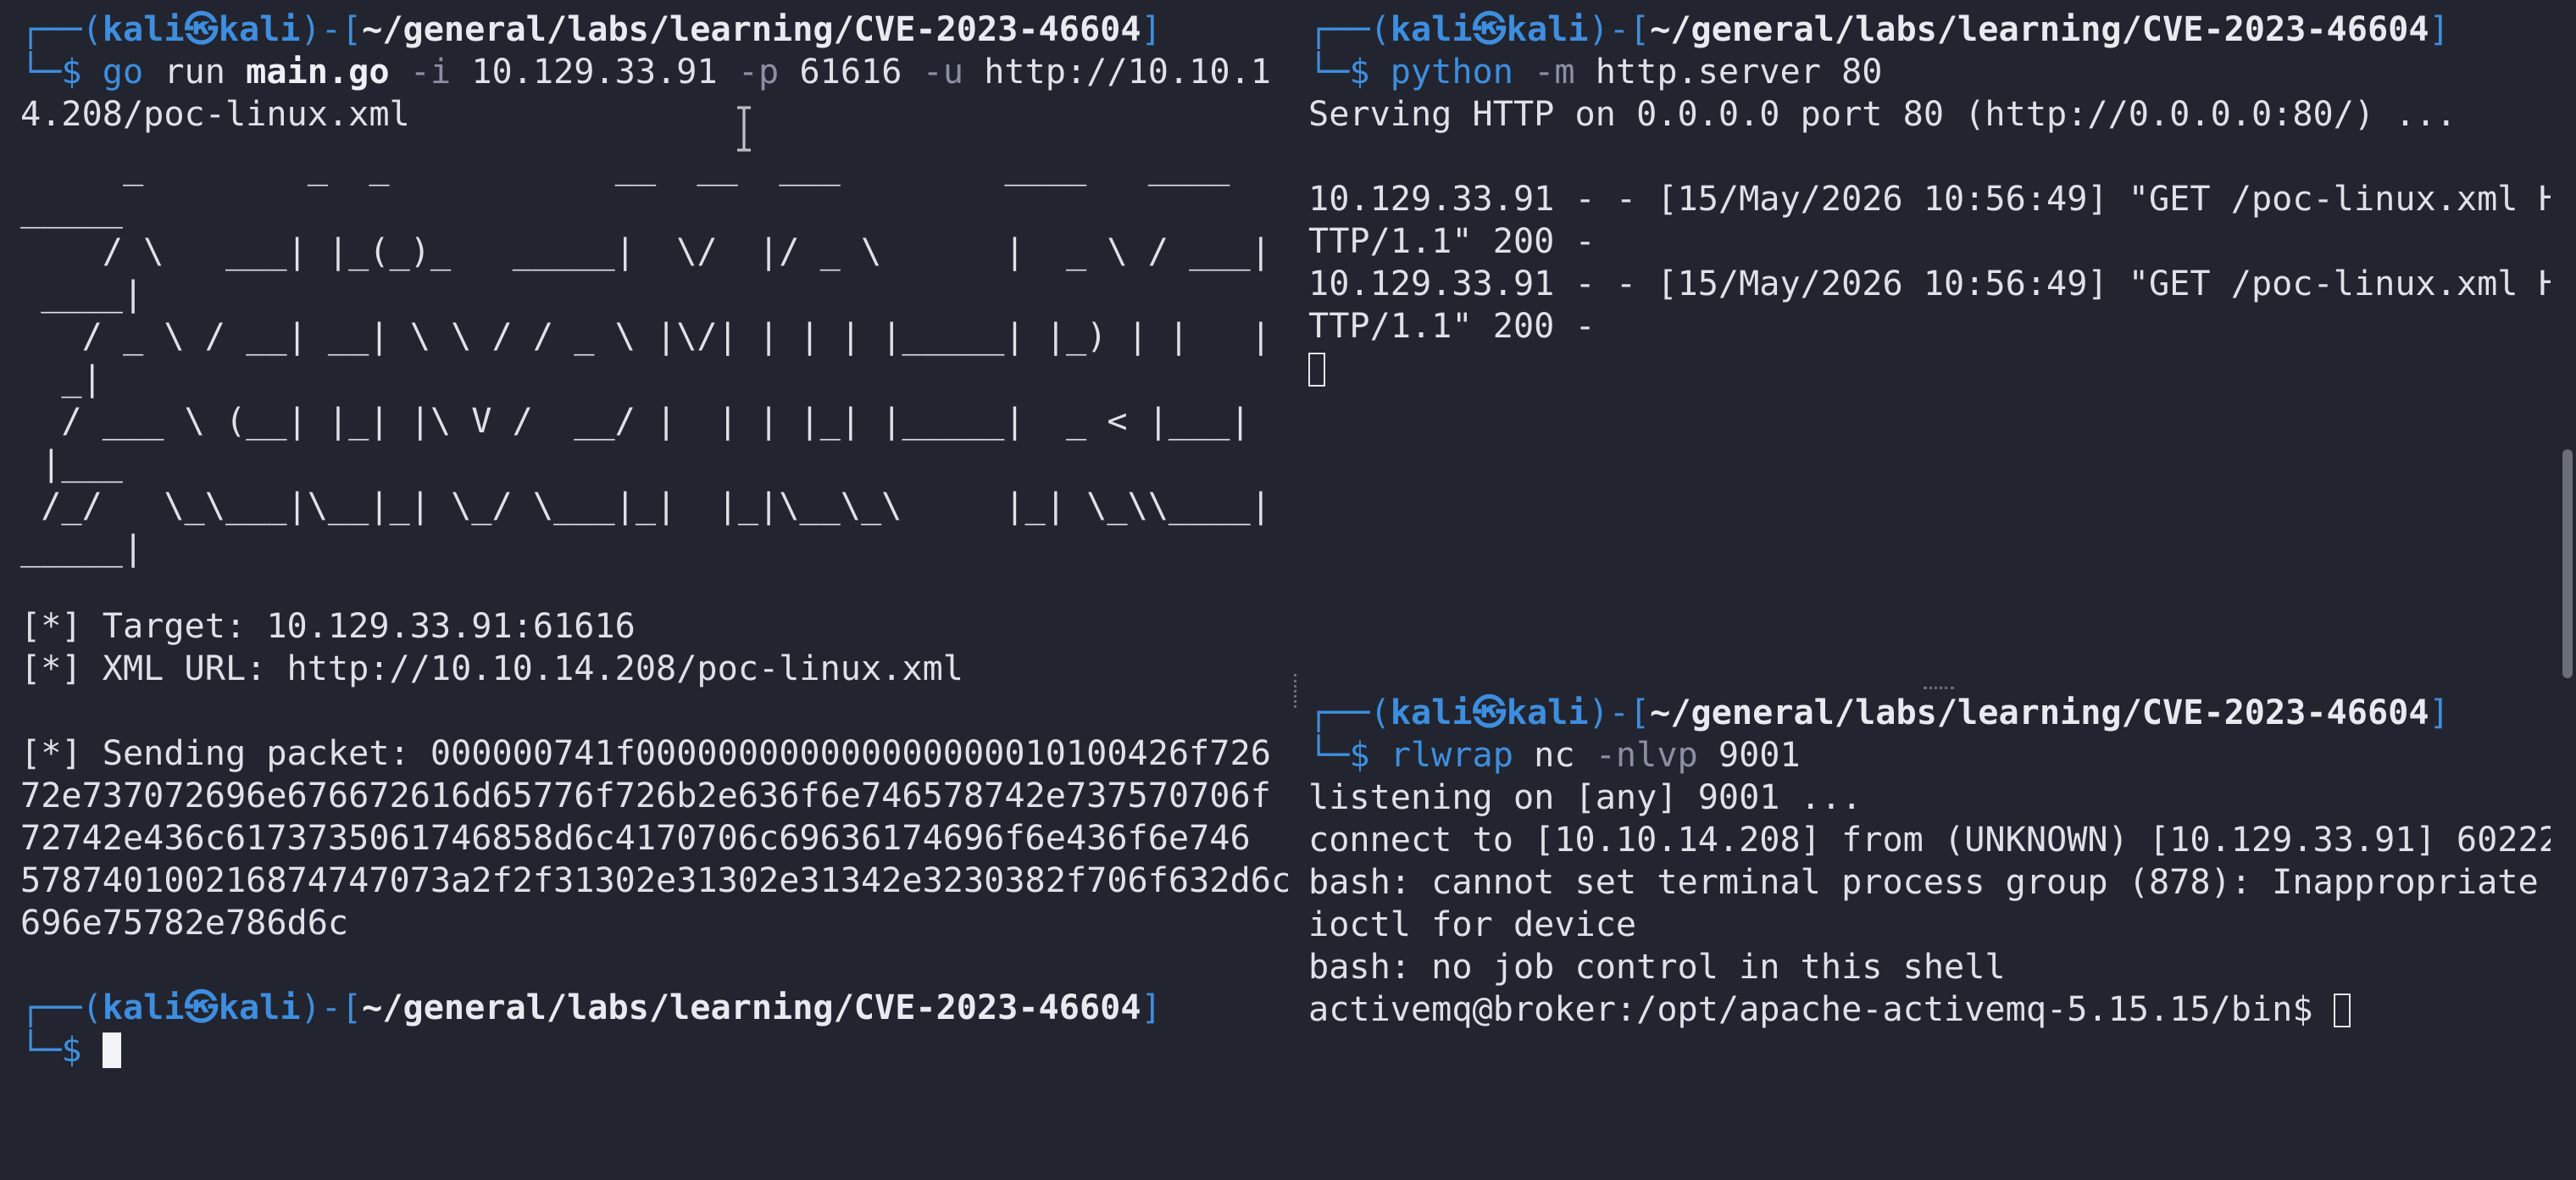 The height and width of the screenshot is (1180, 2576). I want to click on command-flag: -u, so click(943, 73).